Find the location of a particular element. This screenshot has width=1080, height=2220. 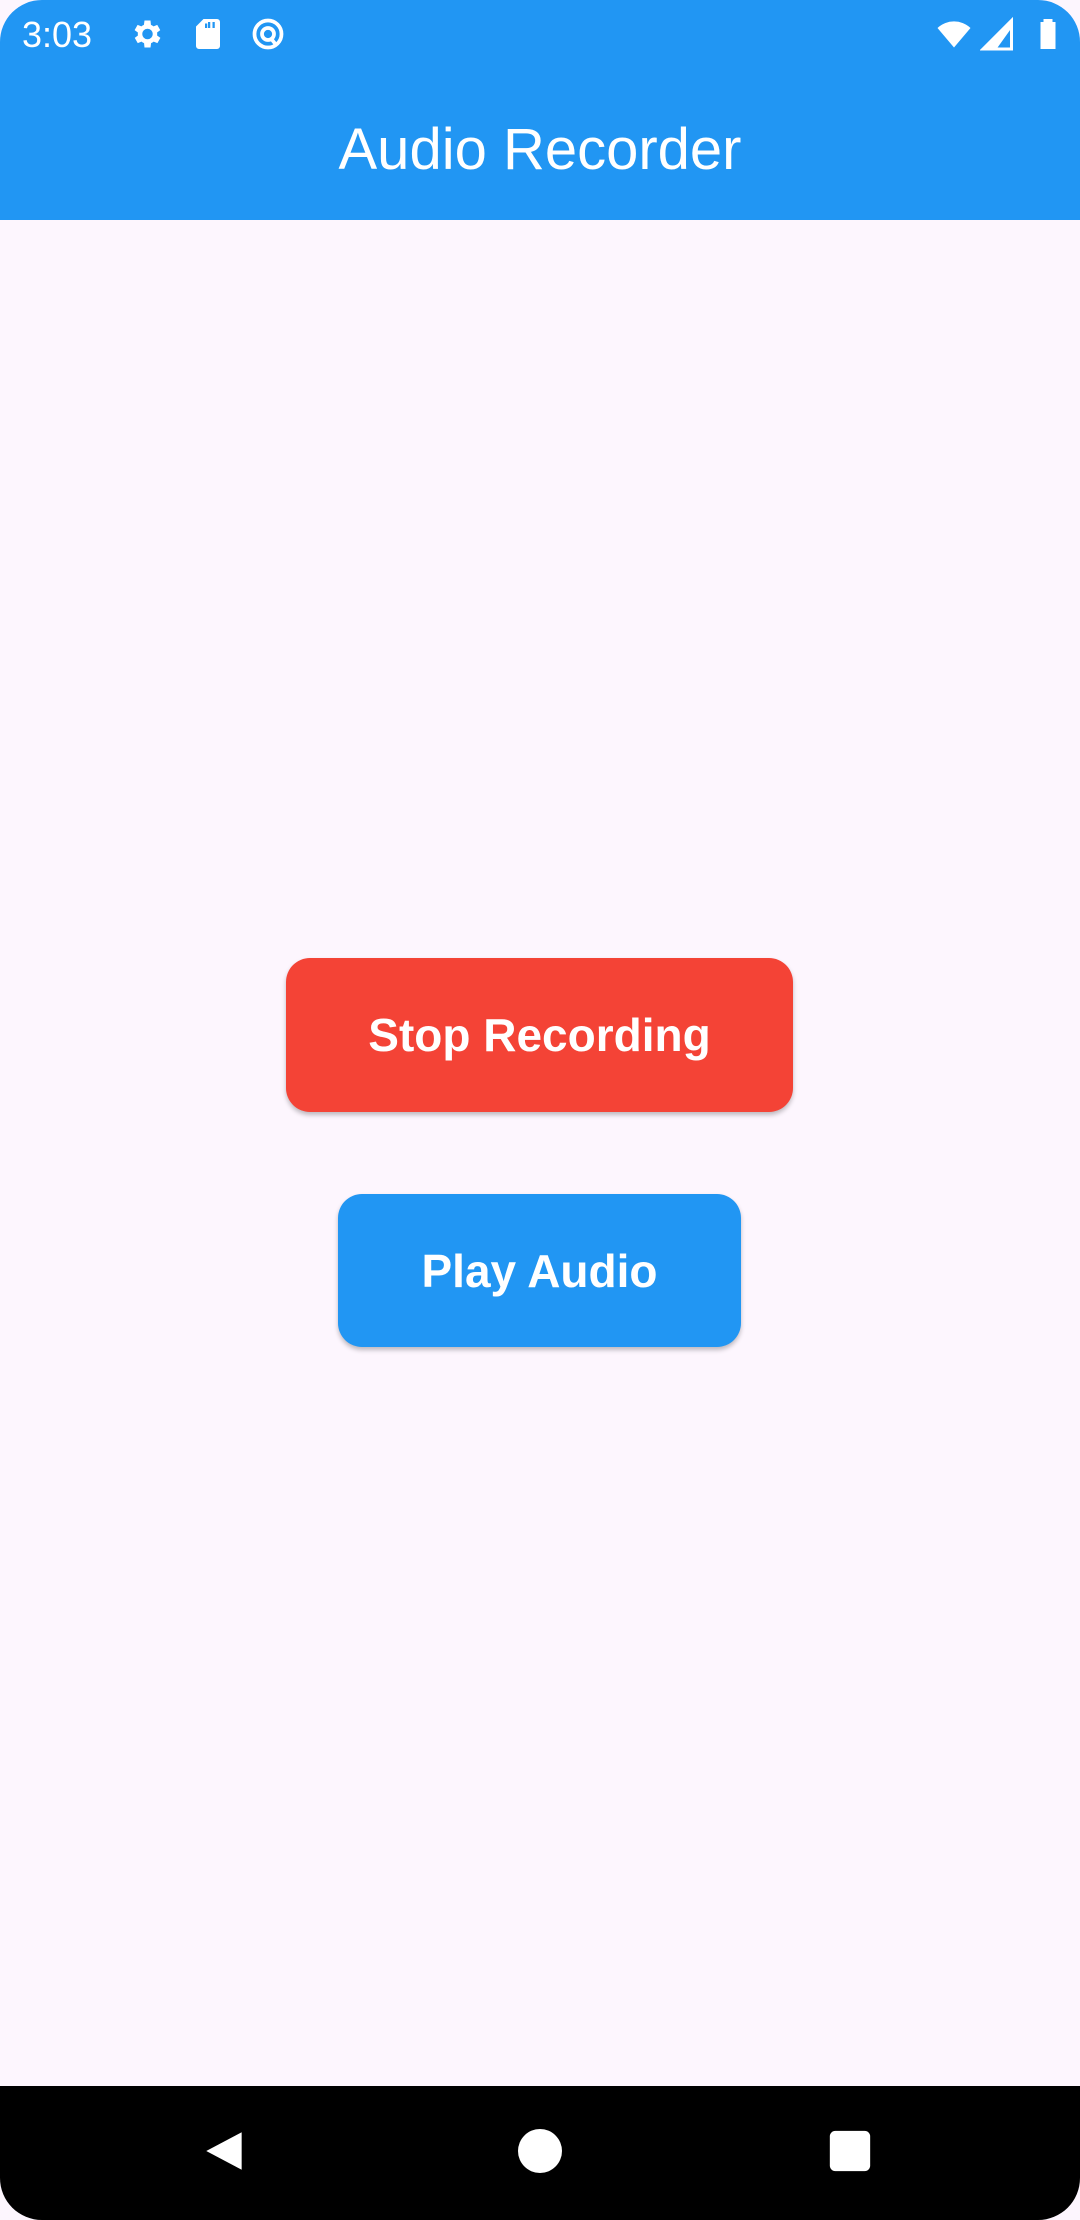

wifi-icon is located at coordinates (954, 34).